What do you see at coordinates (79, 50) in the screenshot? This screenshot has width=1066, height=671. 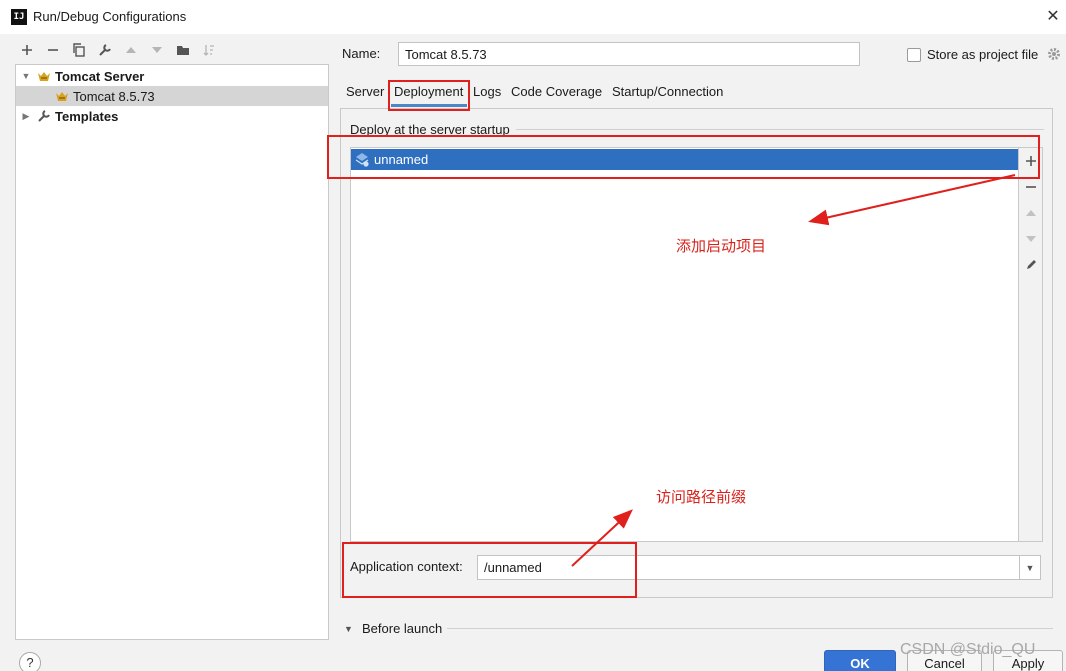 I see `copy-icon` at bounding box center [79, 50].